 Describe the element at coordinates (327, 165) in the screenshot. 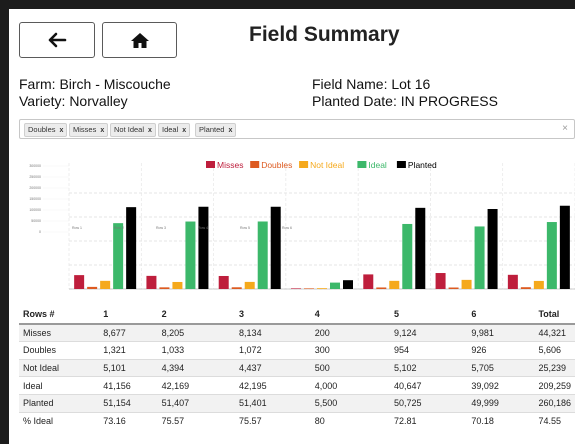

I see `legend-label: Not Ideal` at that location.